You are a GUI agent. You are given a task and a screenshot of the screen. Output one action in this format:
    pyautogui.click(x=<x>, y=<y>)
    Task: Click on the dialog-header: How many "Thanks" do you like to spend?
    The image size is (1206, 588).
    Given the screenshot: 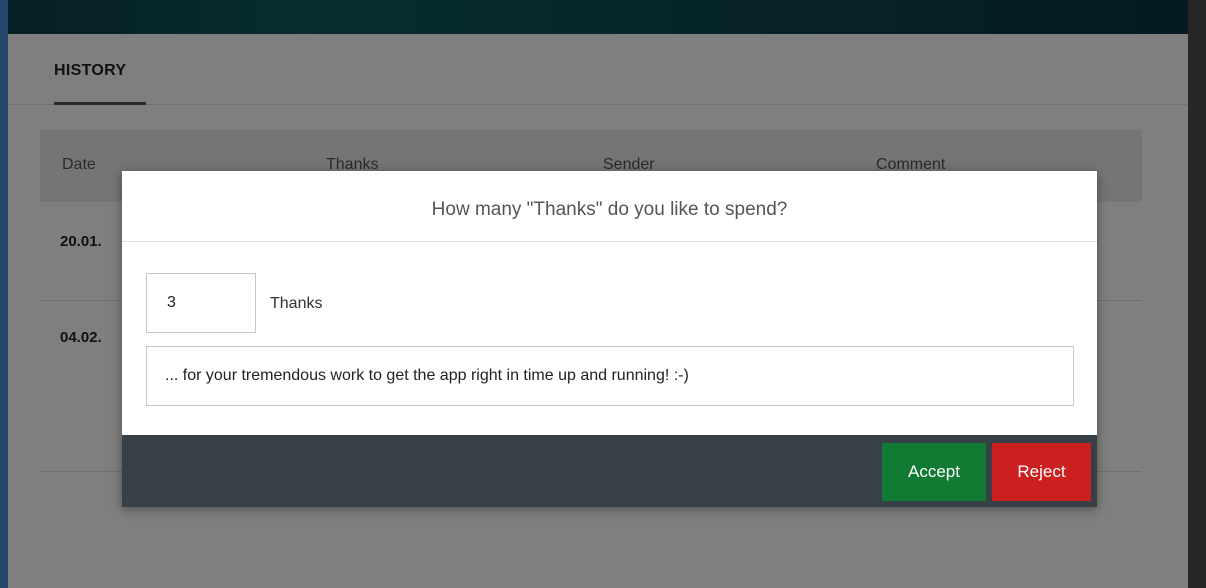 What is the action you would take?
    pyautogui.click(x=609, y=206)
    